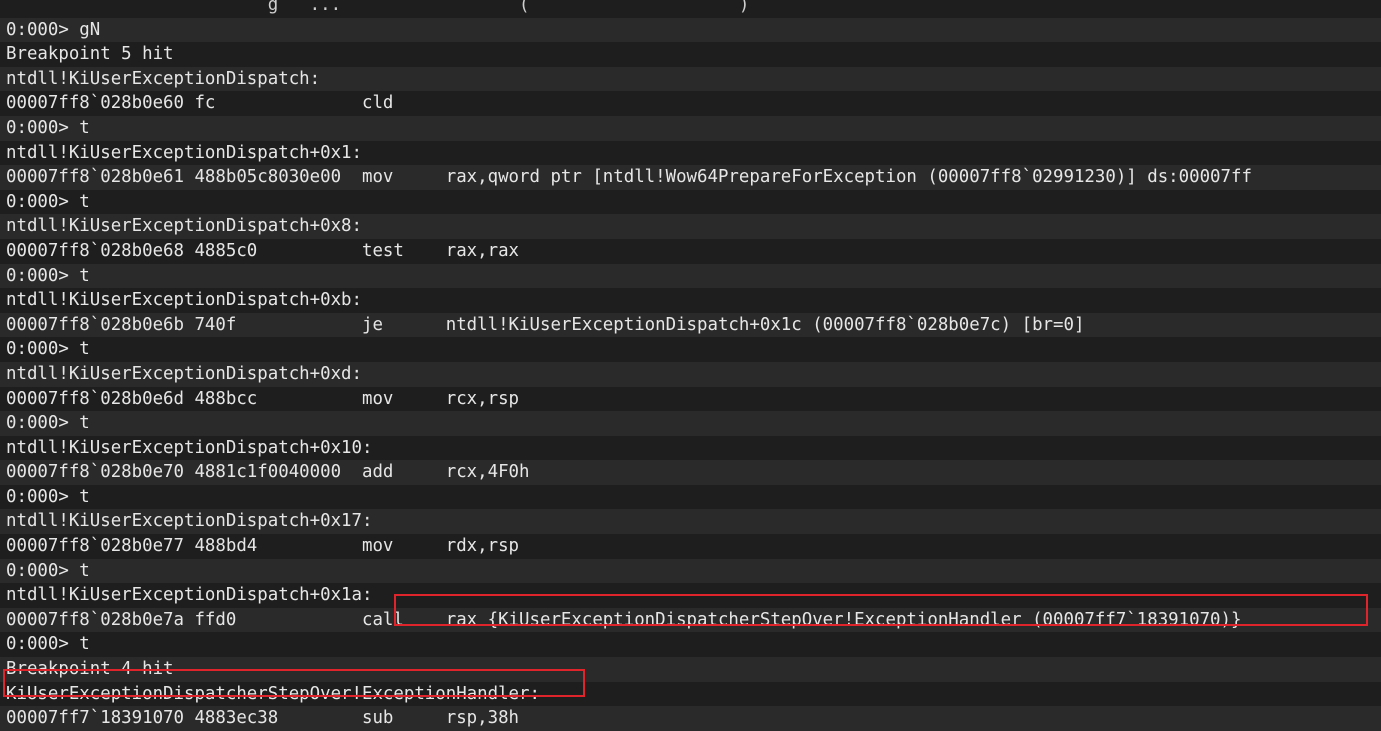  Describe the element at coordinates (690, 718) in the screenshot. I see `output-line: 00007ff7`18391070 4883ec38 sub rsp,38h` at that location.